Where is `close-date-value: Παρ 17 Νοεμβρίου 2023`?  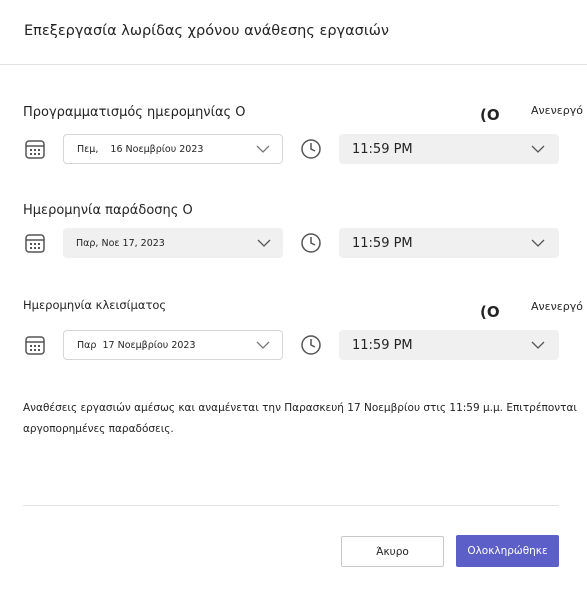 close-date-value: Παρ 17 Νοεμβρίου 2023 is located at coordinates (136, 345).